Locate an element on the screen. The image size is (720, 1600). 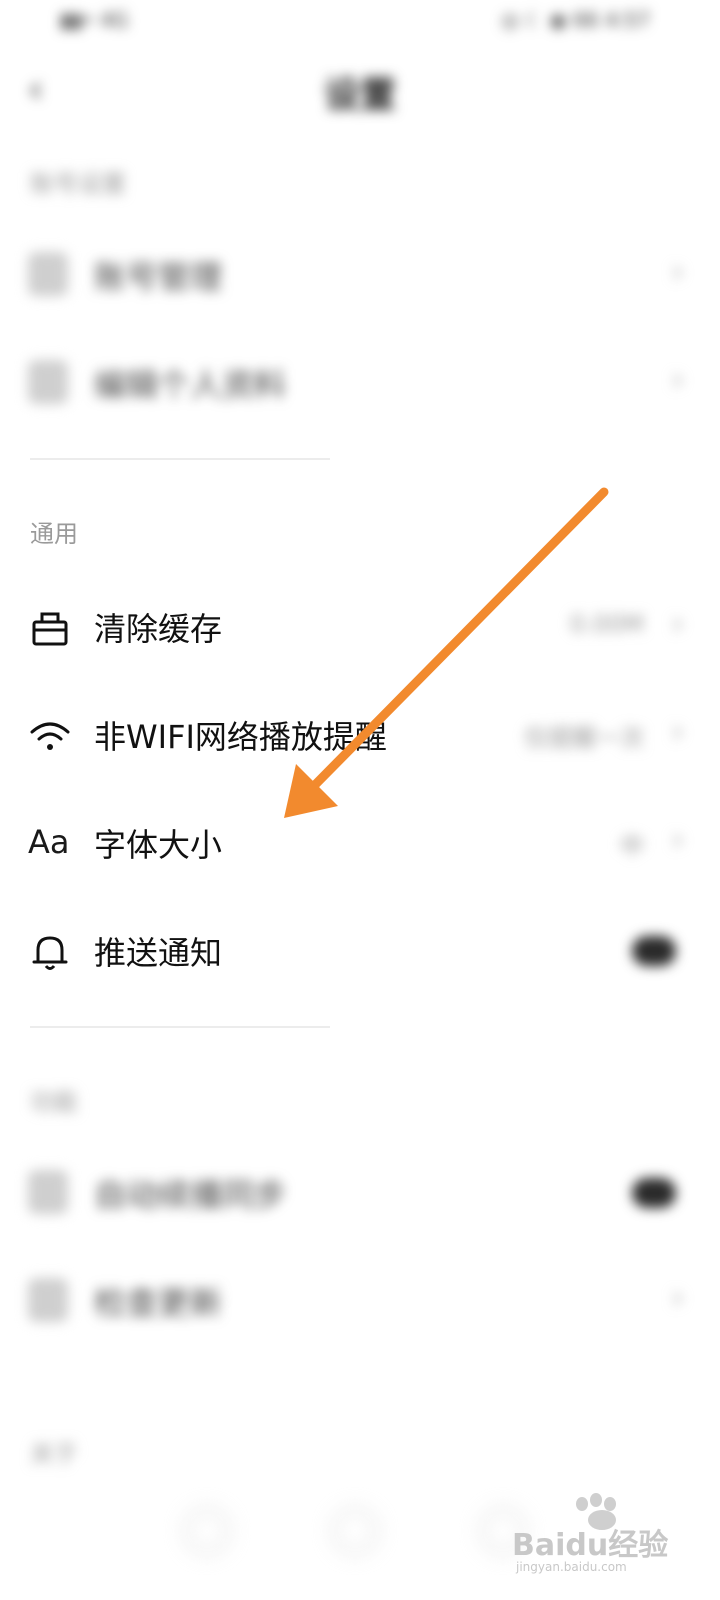
font-size-icon: Aa is located at coordinates (49, 842).